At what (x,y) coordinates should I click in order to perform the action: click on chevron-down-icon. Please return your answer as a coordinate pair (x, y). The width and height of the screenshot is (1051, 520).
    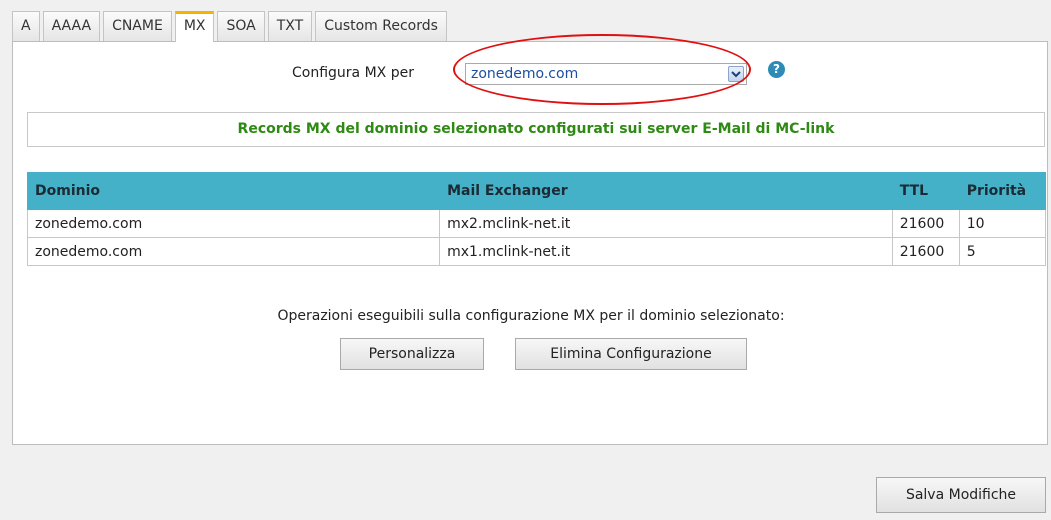
    Looking at the image, I should click on (736, 74).